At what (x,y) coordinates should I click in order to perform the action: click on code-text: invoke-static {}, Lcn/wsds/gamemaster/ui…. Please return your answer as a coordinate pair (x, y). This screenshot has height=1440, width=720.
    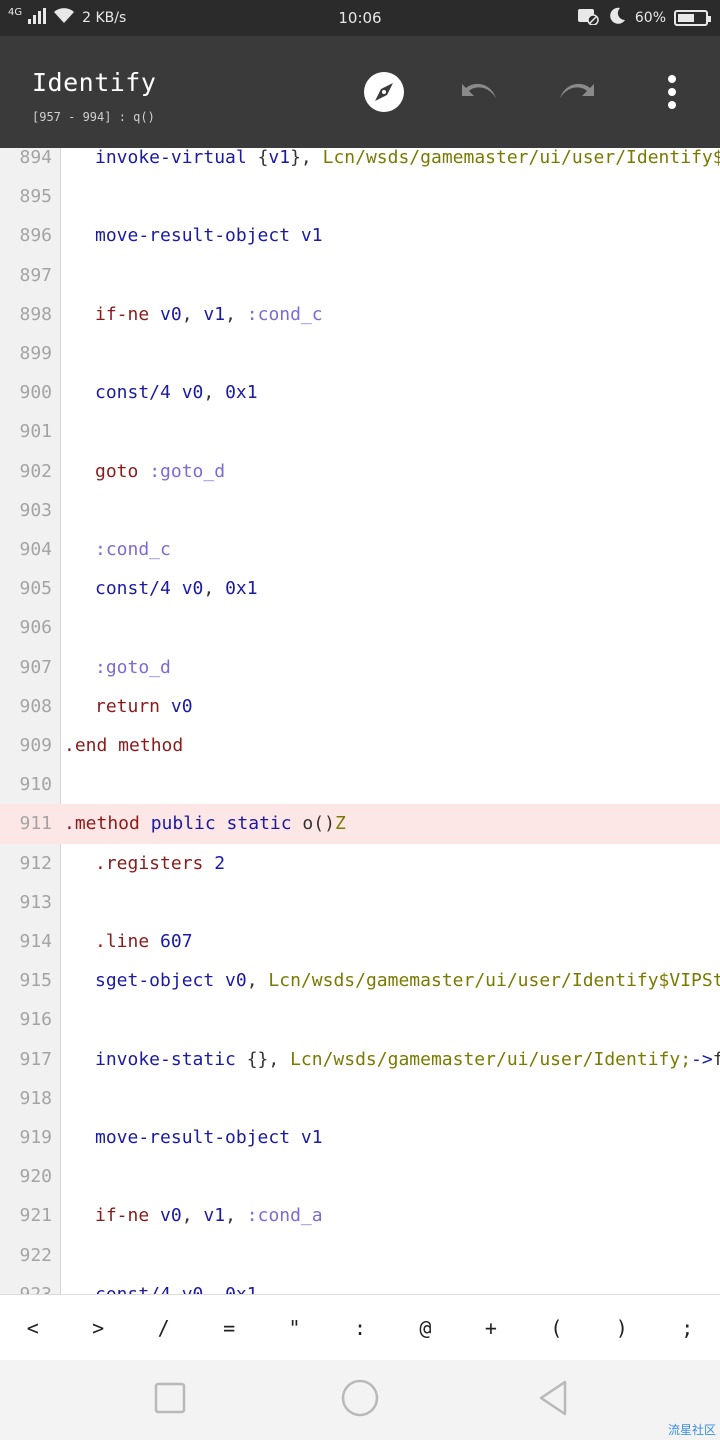
    Looking at the image, I should click on (407, 1059).